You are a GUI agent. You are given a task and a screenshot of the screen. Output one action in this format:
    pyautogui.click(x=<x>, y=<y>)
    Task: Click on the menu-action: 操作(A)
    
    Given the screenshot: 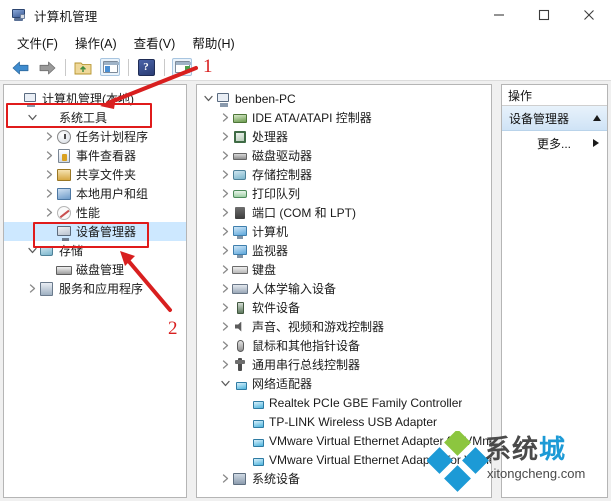 What is the action you would take?
    pyautogui.click(x=96, y=42)
    